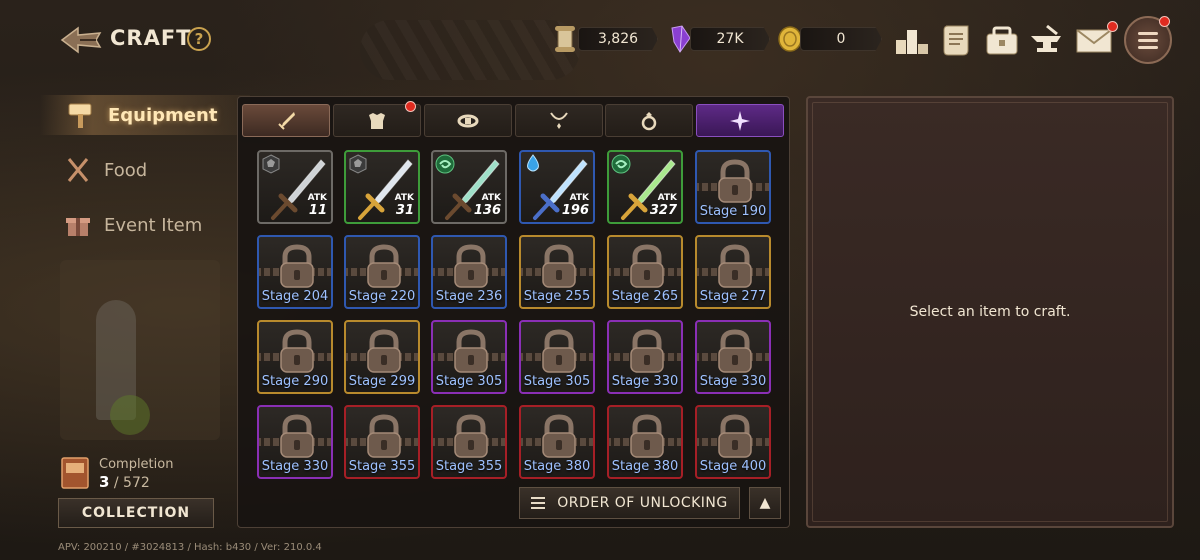 The image size is (1200, 560). Describe the element at coordinates (82, 115) in the screenshot. I see `hammer-icon` at that location.